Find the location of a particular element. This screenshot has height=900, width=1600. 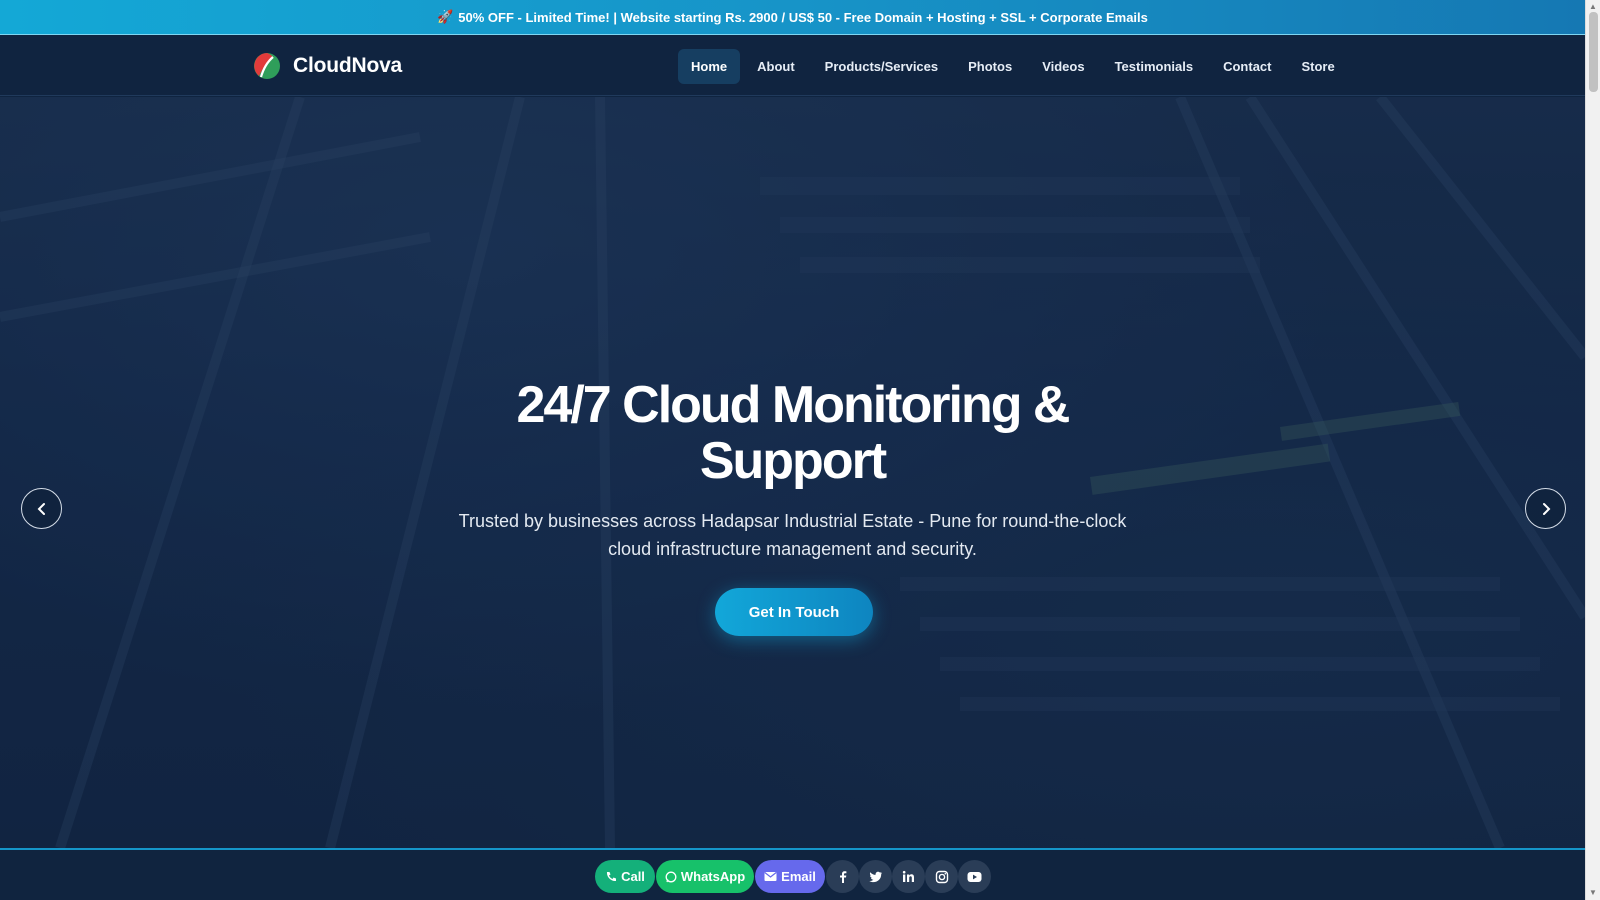

slider-prev-button is located at coordinates (41, 508).